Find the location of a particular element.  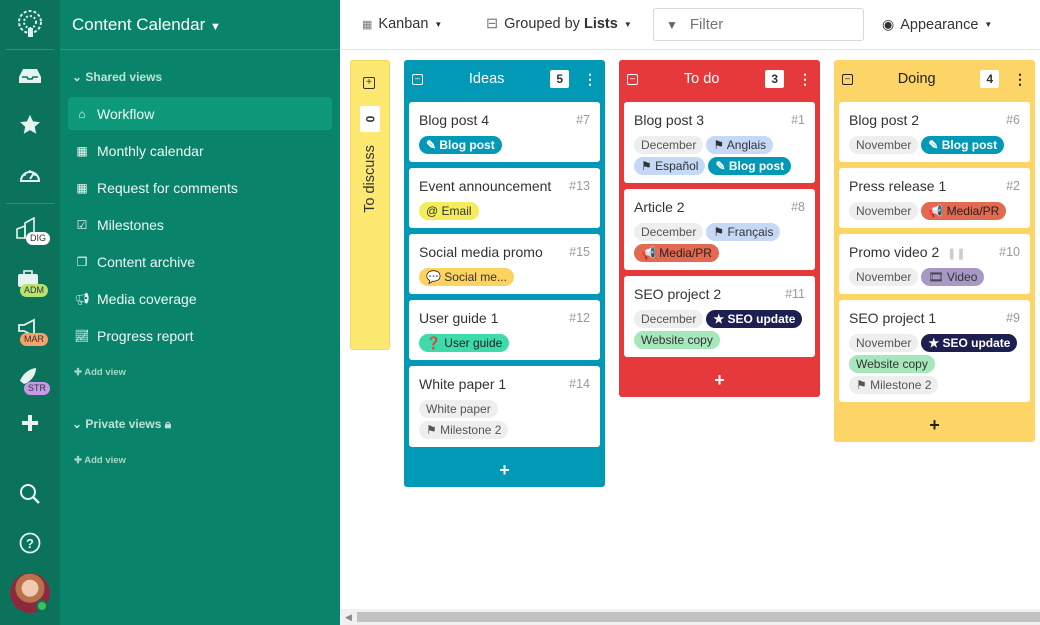

nav-item-request-for-comments: ▦ Request for comments is located at coordinates (200, 187).